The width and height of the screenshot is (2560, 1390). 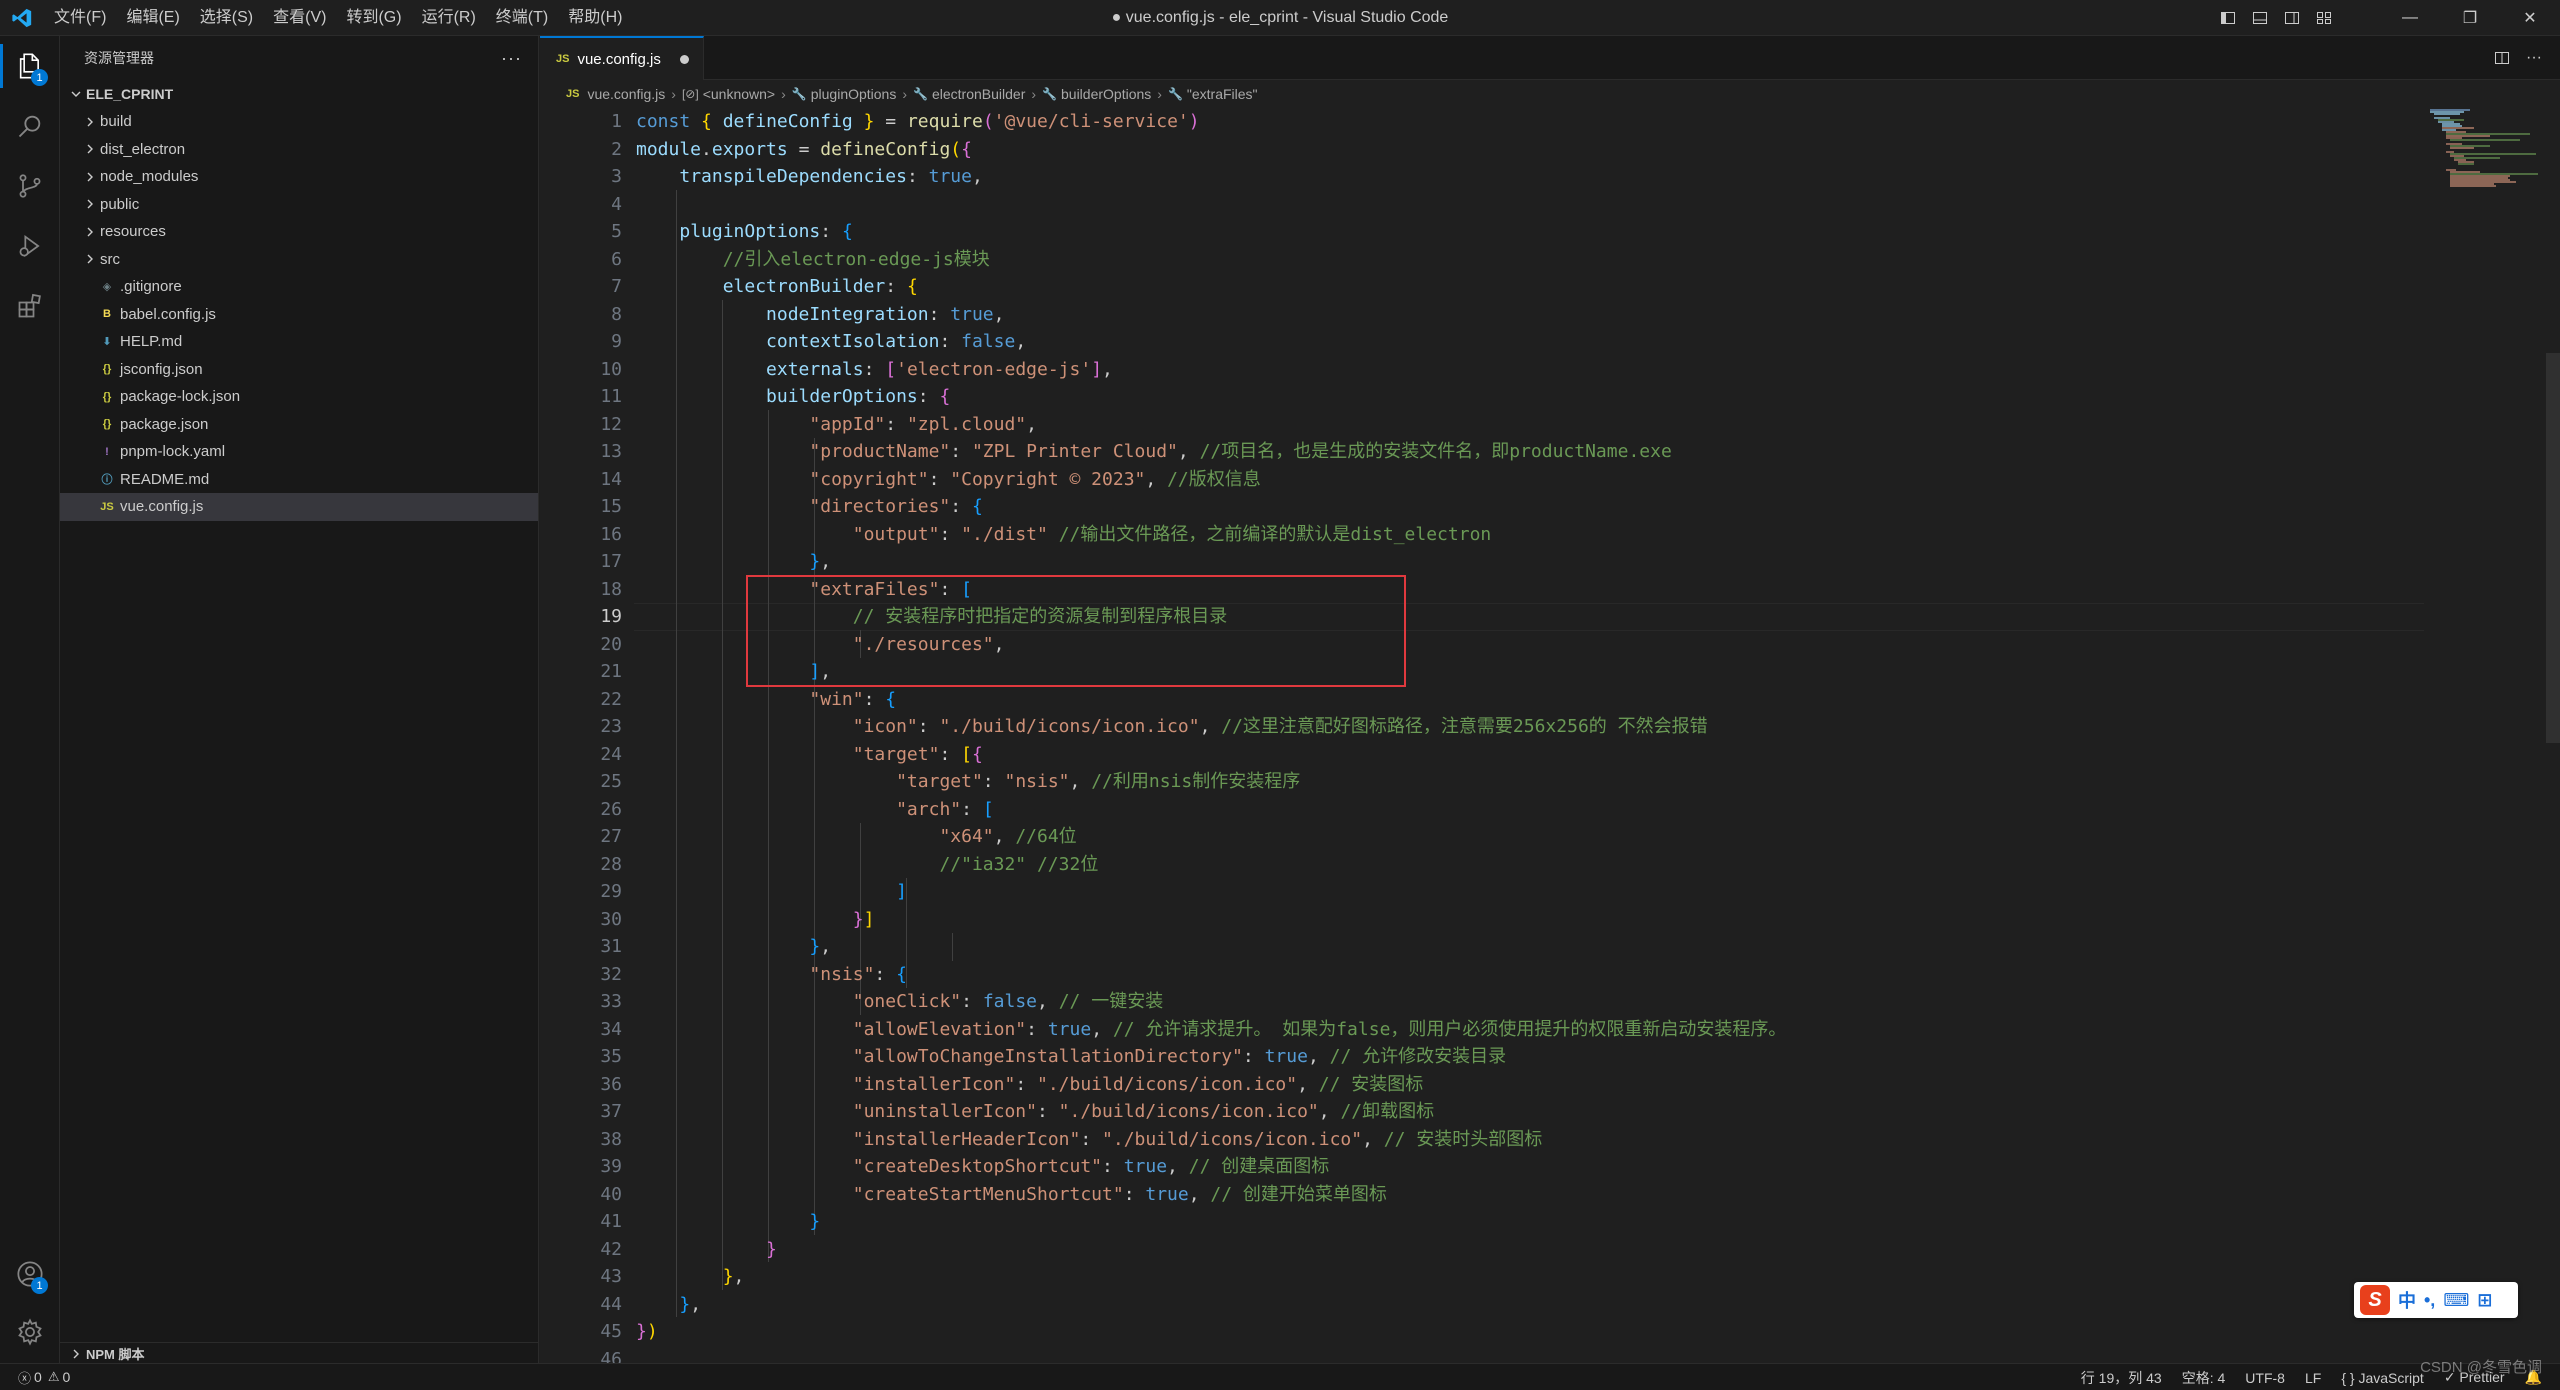 What do you see at coordinates (299, 507) in the screenshot?
I see `file-item: JS vue.config.js` at bounding box center [299, 507].